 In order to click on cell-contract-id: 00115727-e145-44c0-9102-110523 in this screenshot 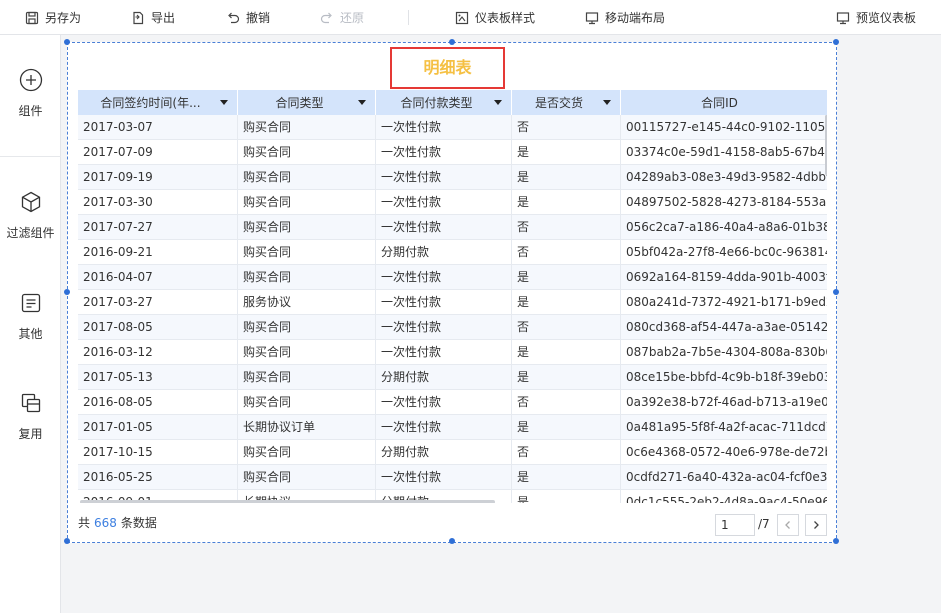, I will do `click(724, 127)`.